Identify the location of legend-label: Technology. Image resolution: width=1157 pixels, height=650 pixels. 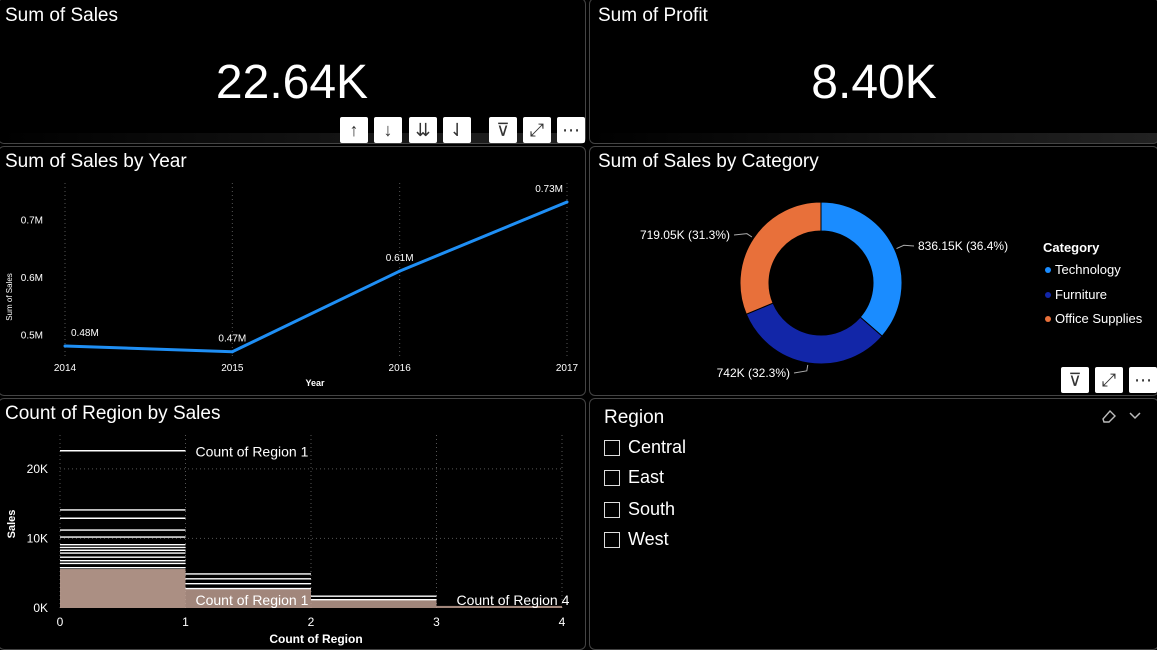
(1088, 269).